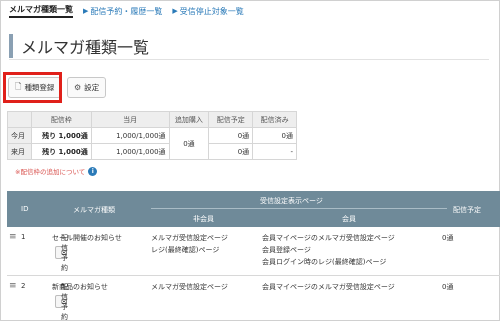 The width and height of the screenshot is (500, 321). Describe the element at coordinates (78, 87) in the screenshot. I see `gear-icon: ⚙` at that location.